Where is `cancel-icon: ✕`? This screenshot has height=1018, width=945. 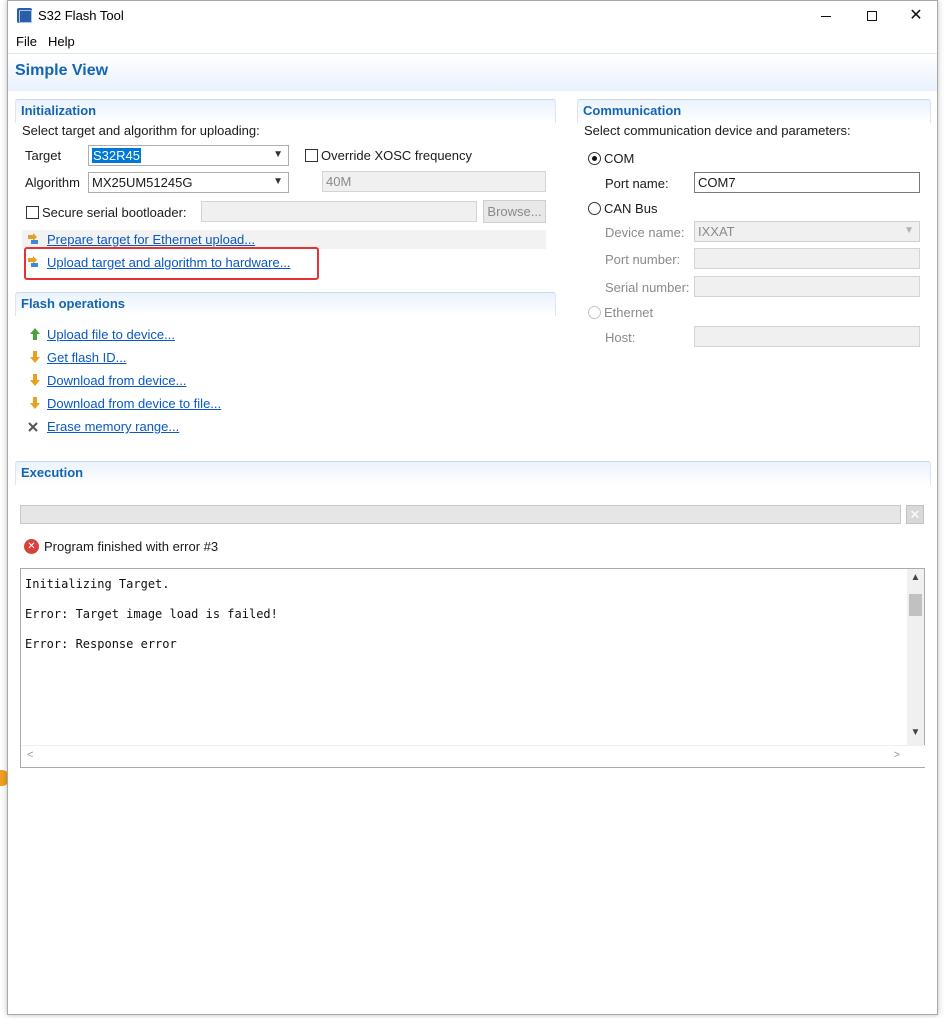 cancel-icon: ✕ is located at coordinates (915, 514).